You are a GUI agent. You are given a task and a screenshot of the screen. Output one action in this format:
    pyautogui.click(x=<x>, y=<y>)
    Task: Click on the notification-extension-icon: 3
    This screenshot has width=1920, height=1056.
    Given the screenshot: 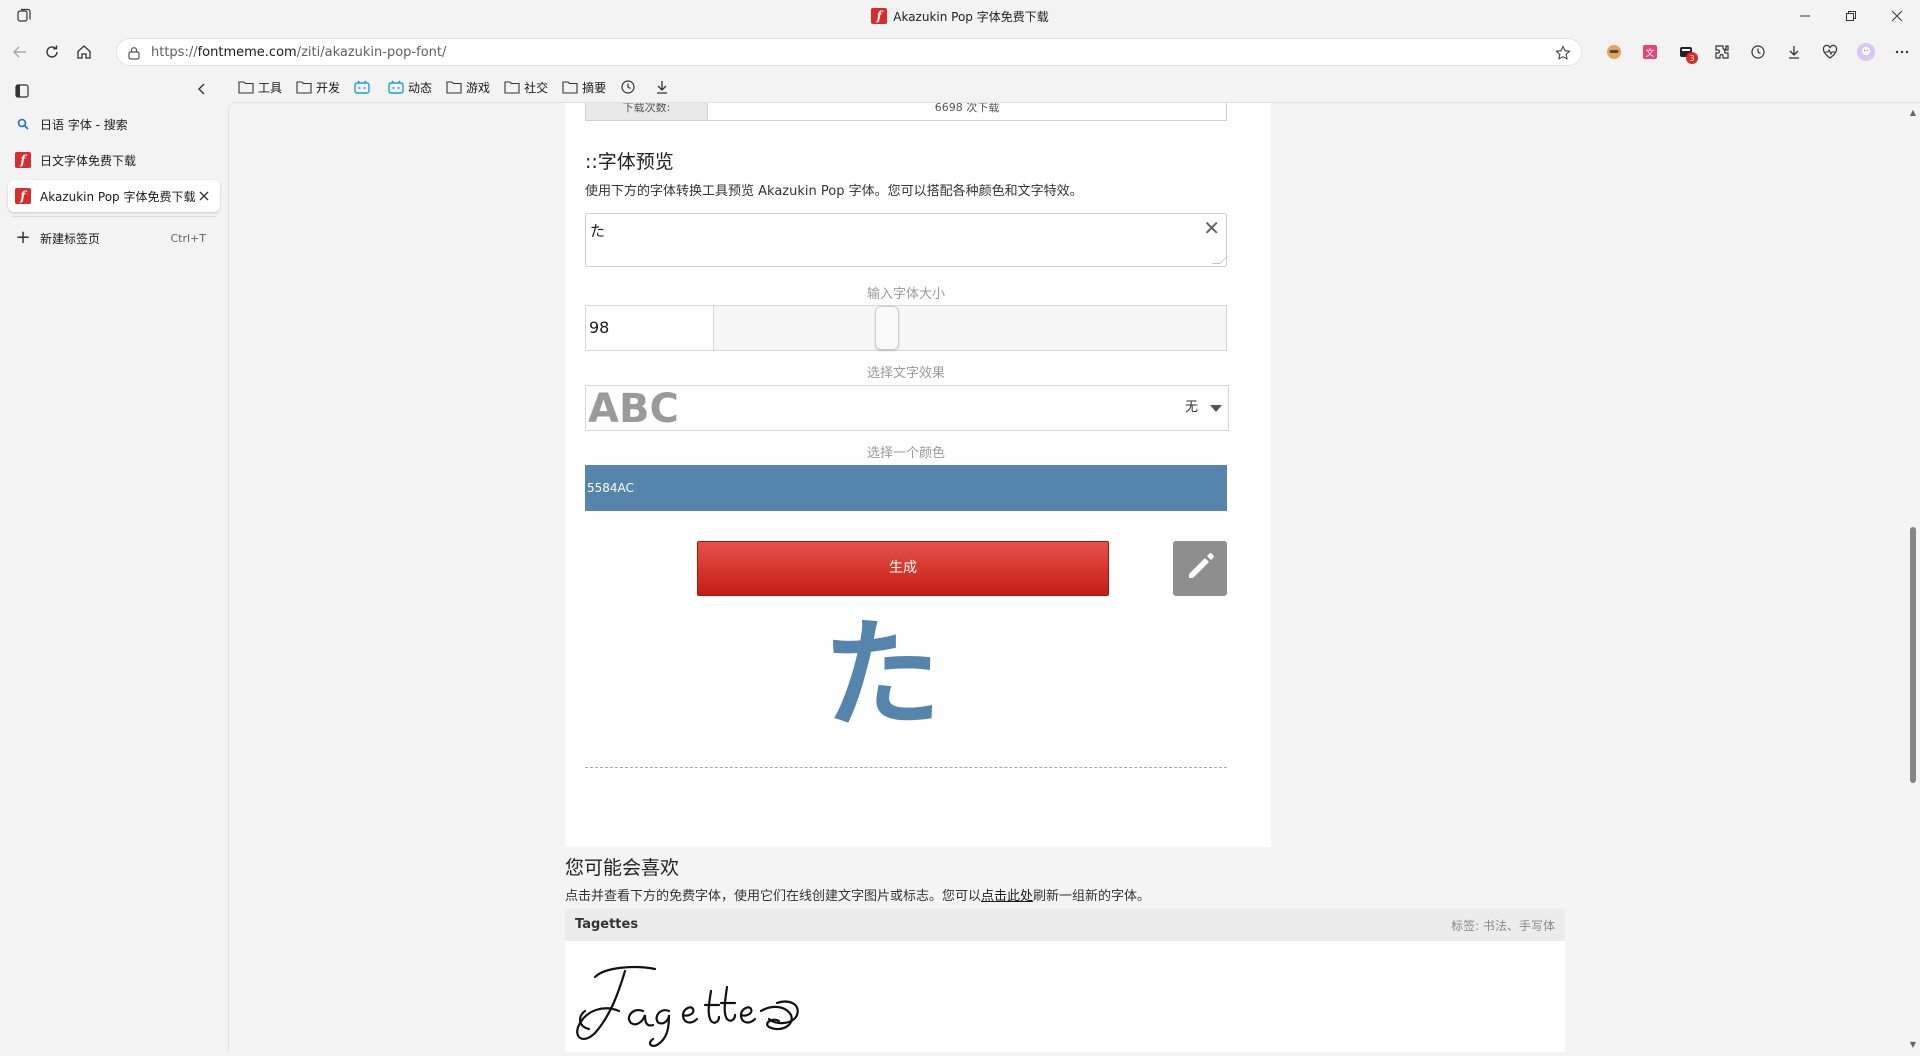 What is the action you would take?
    pyautogui.click(x=1686, y=52)
    